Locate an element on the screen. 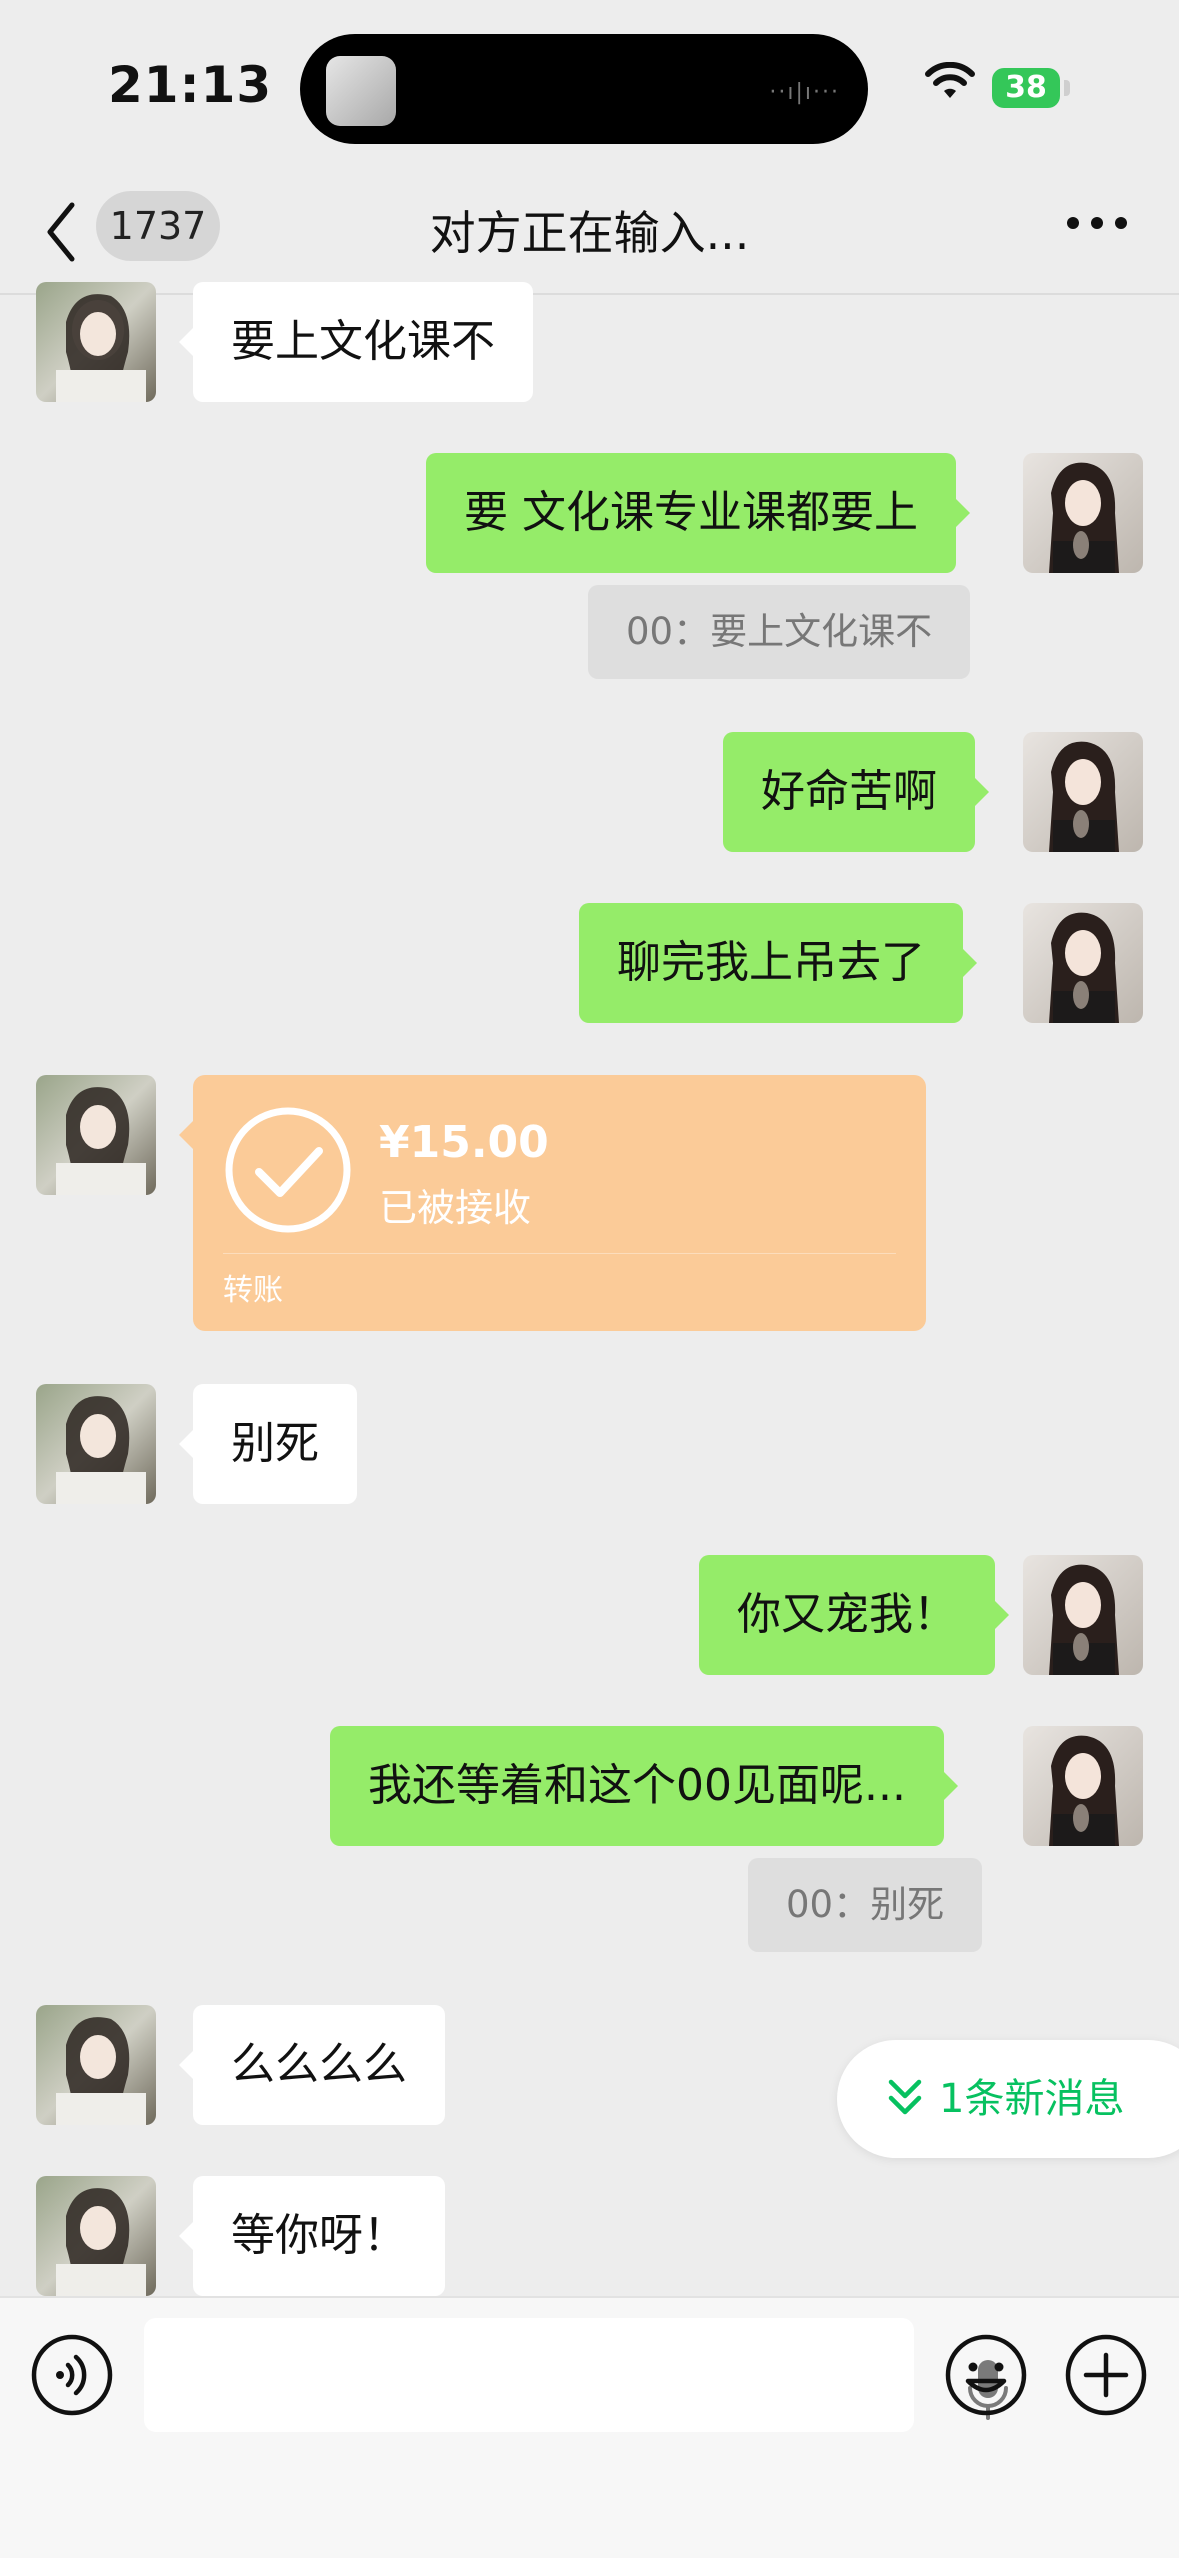  message-bubble-sent: 好命苦啊 is located at coordinates (856, 792).